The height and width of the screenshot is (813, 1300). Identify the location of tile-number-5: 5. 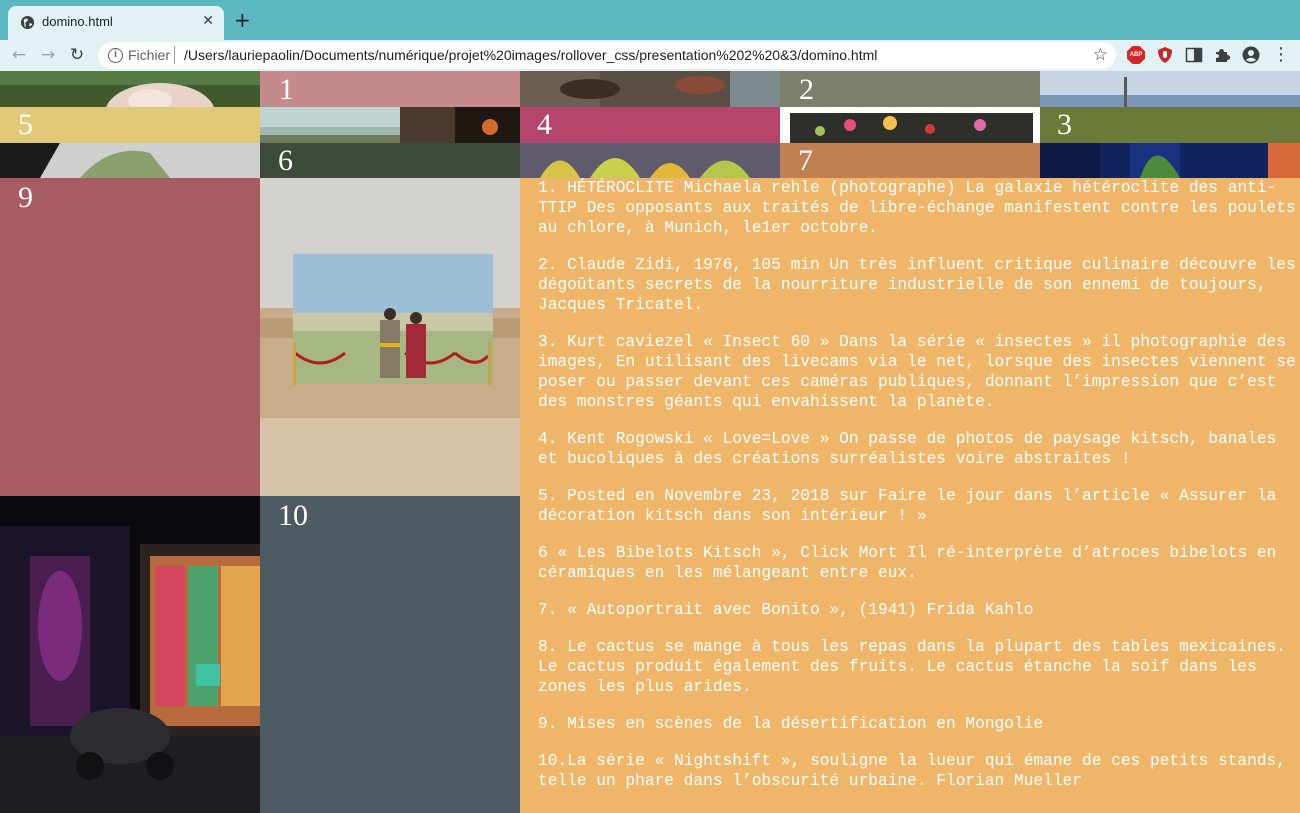
(25, 124).